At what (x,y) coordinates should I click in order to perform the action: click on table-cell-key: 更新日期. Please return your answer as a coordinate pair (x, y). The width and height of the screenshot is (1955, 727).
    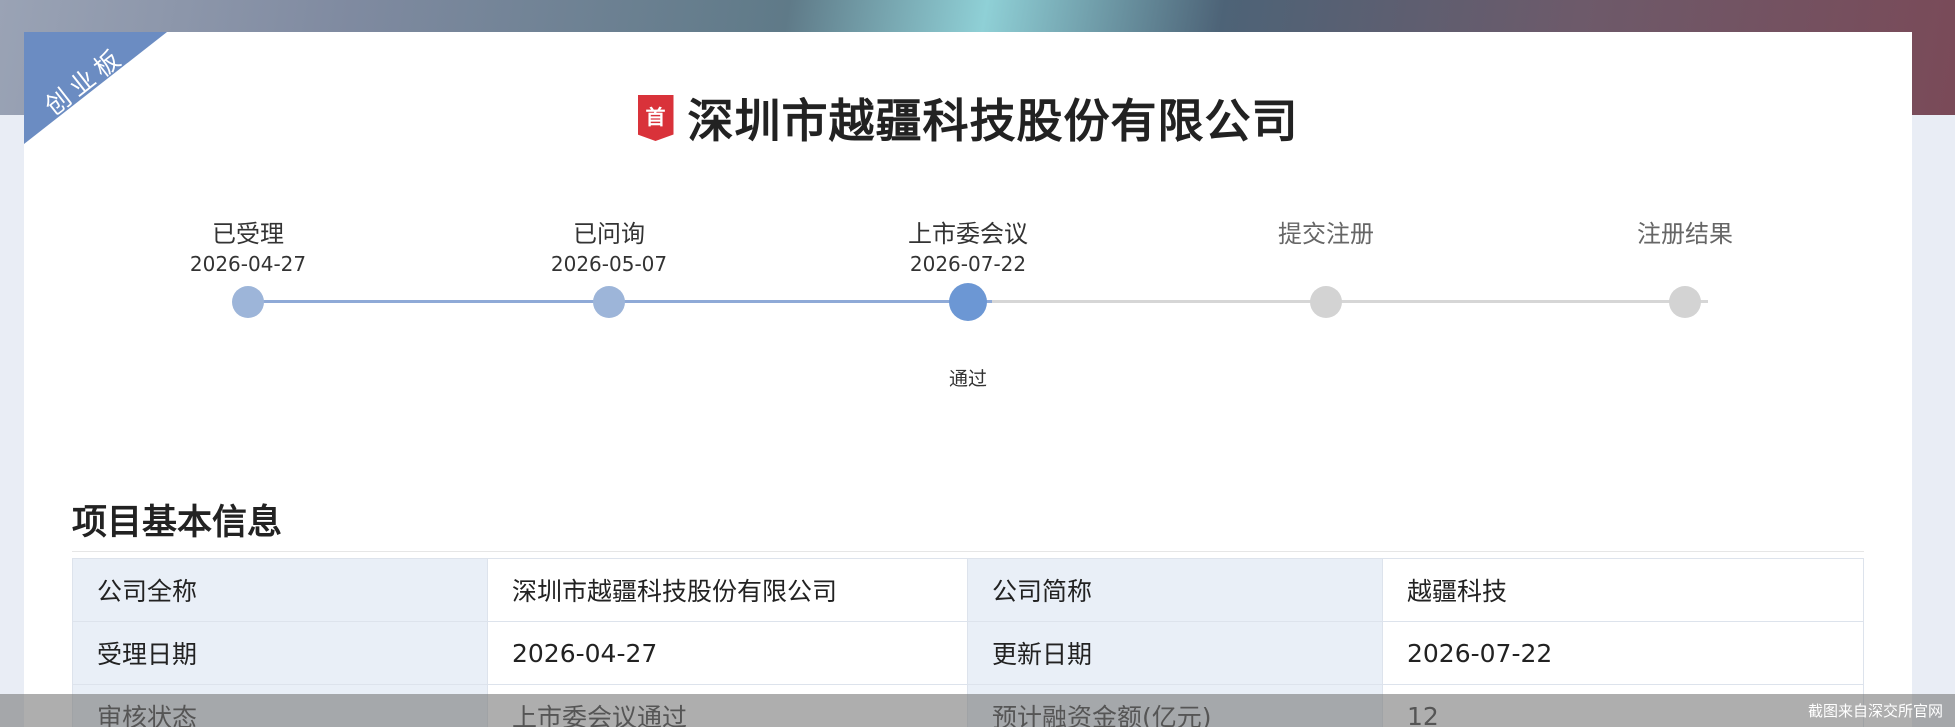
    Looking at the image, I should click on (1175, 653).